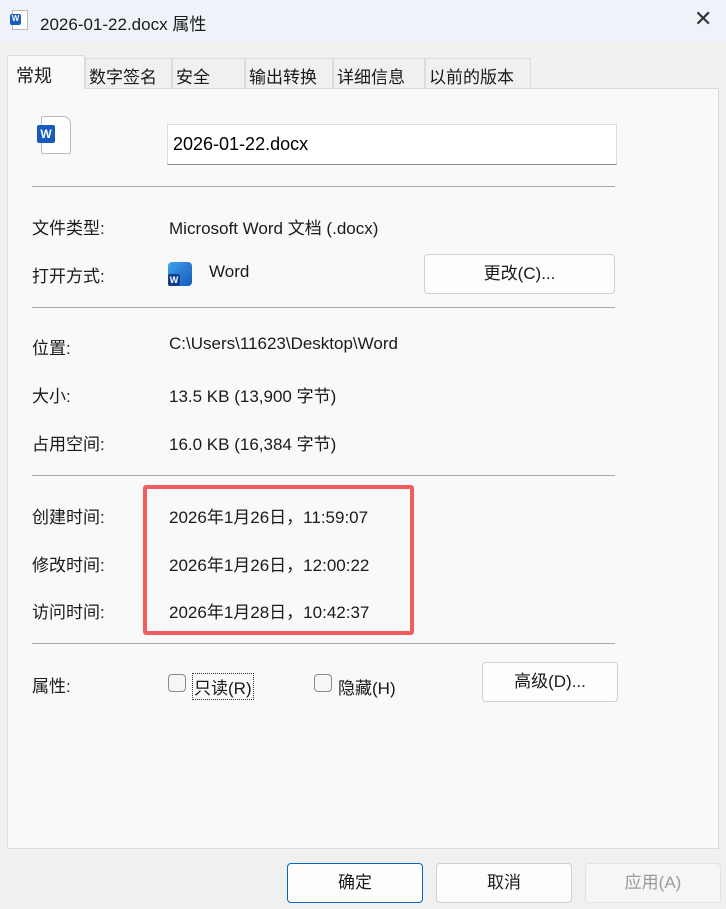  What do you see at coordinates (229, 271) in the screenshot?
I see `open-with-value: Word` at bounding box center [229, 271].